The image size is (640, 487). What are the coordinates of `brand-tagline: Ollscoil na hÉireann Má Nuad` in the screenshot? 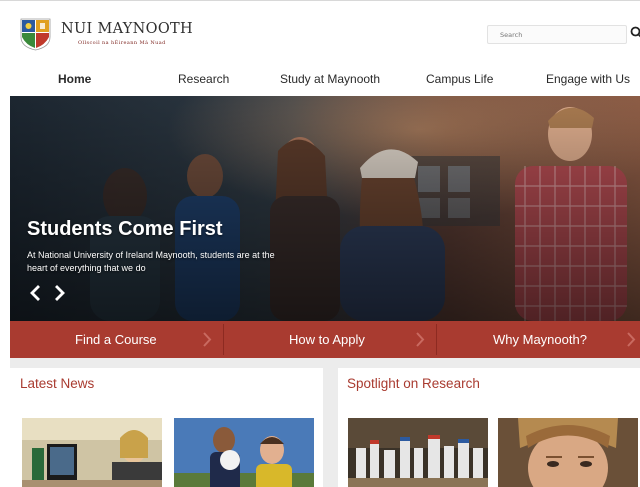 It's located at (122, 43).